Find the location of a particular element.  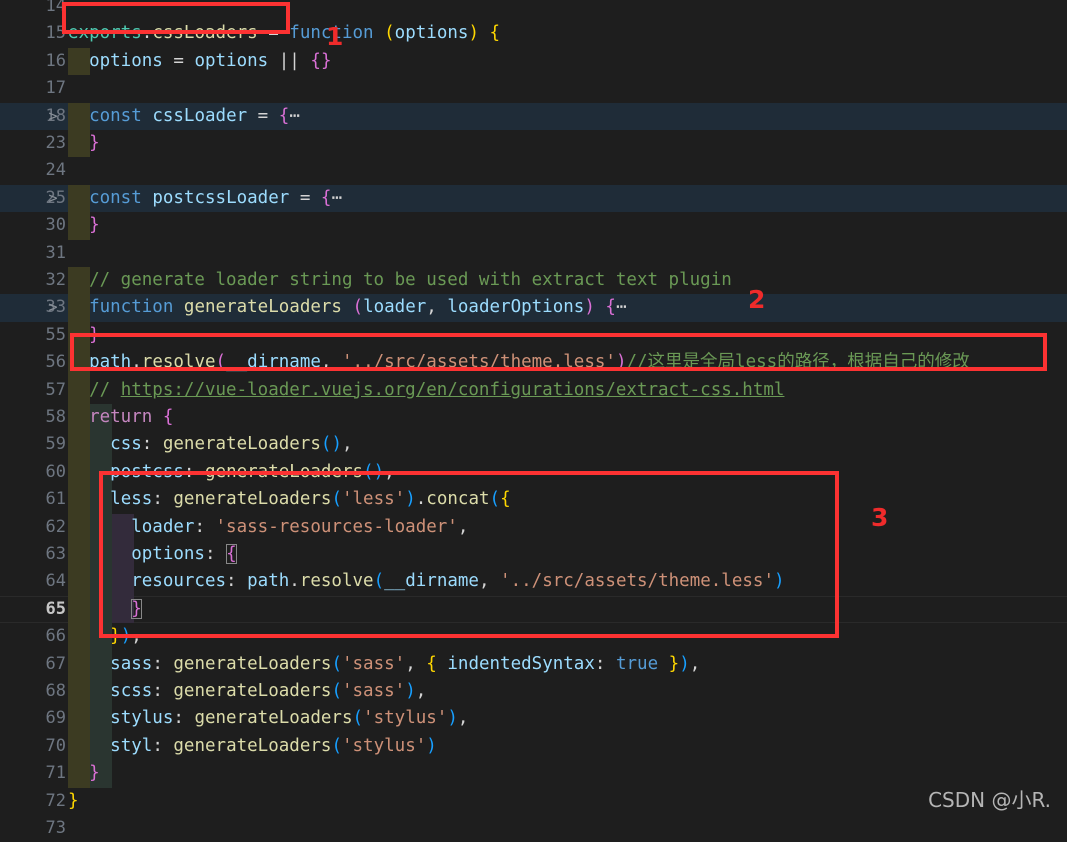

line-number: 56 is located at coordinates (55, 362).